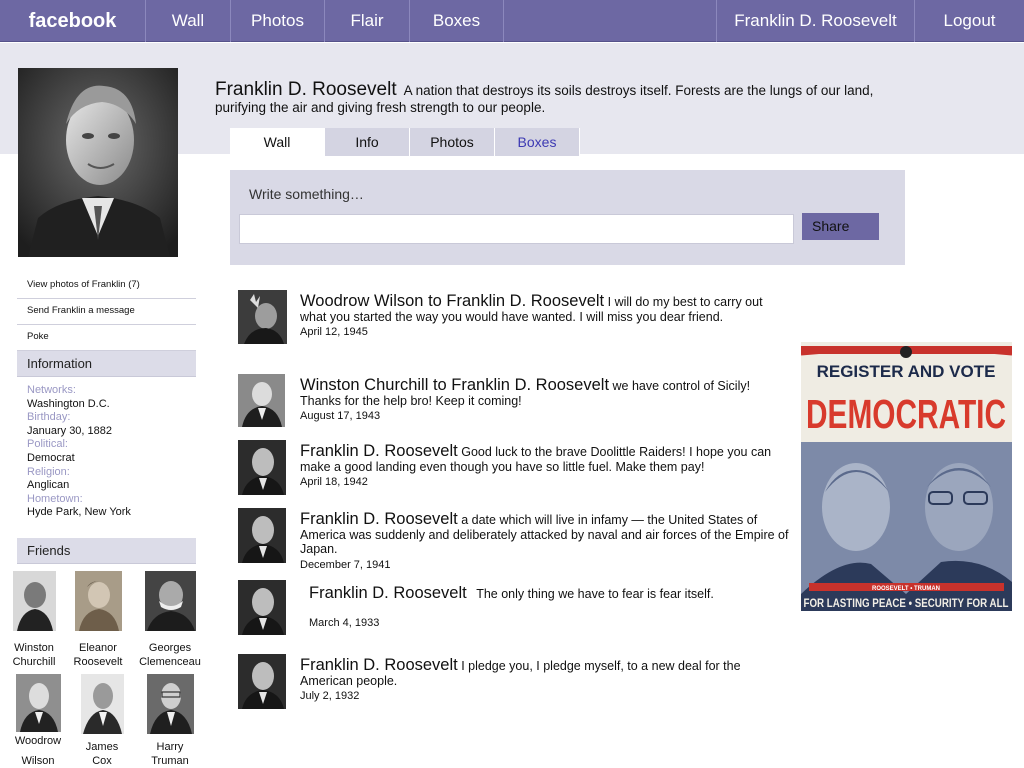  I want to click on friend-name: Truman, so click(170, 761).